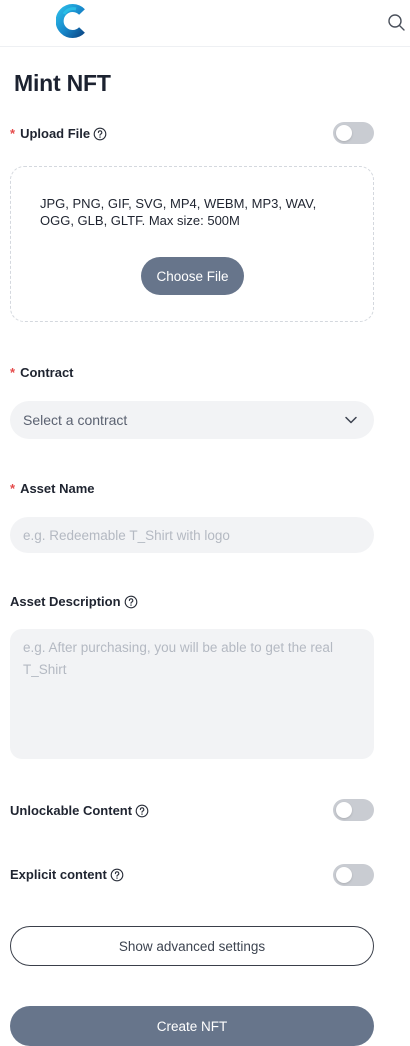 The image size is (410, 1046). What do you see at coordinates (205, 23) in the screenshot?
I see `top-header` at bounding box center [205, 23].